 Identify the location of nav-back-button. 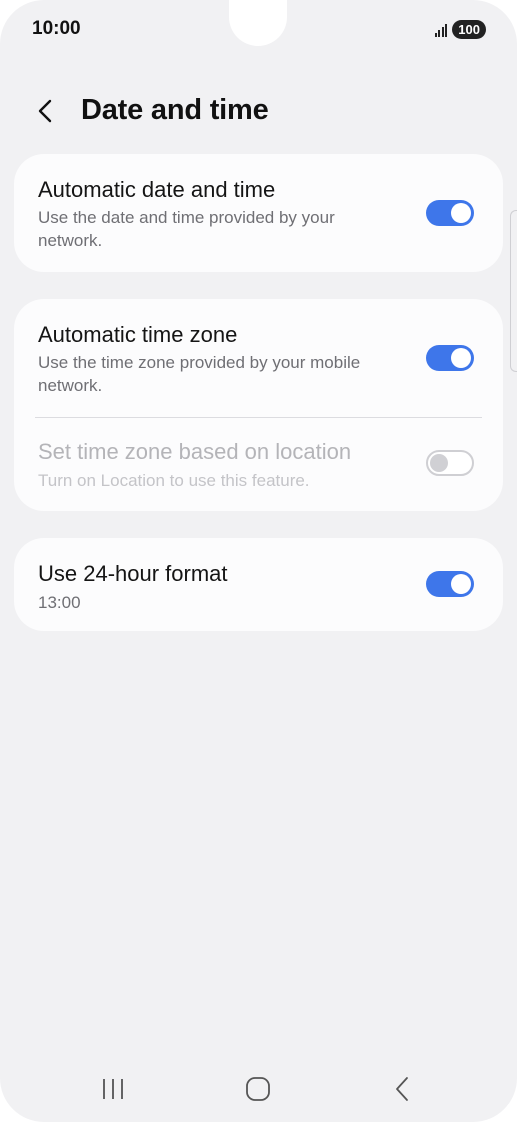
(403, 1088).